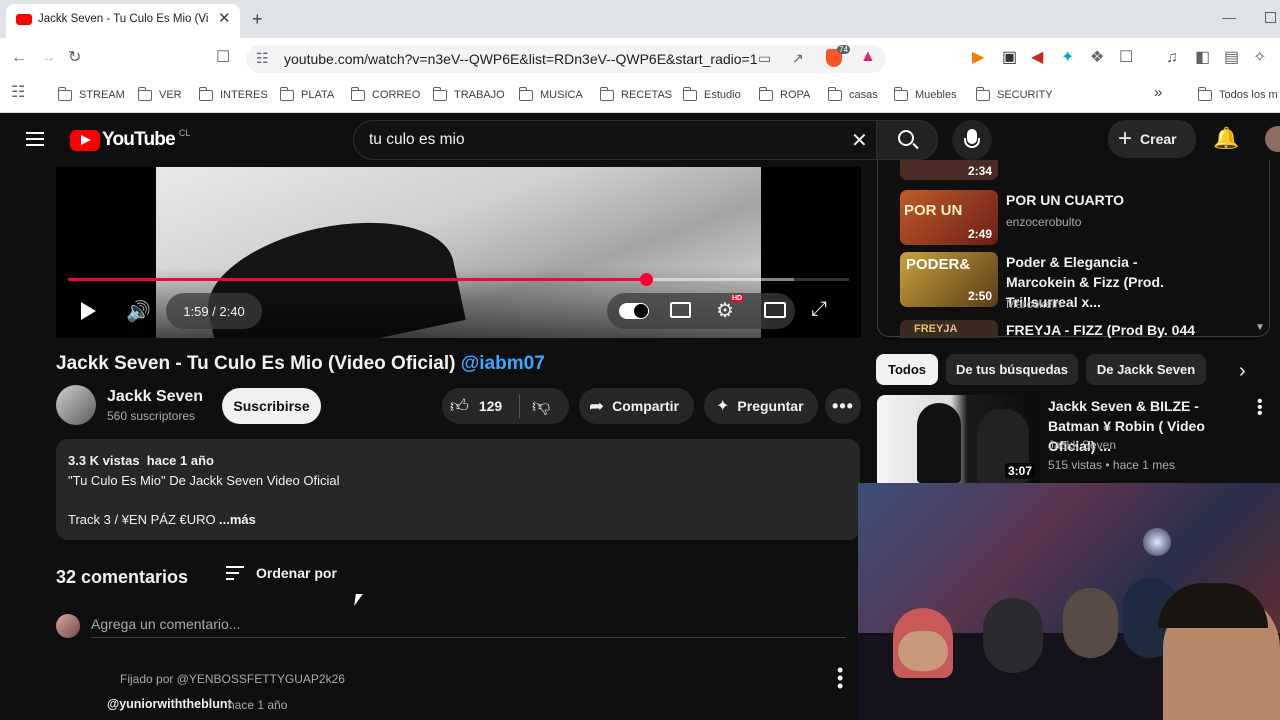  I want to click on playlist-channel-1: enzocerobulto, so click(1043, 222).